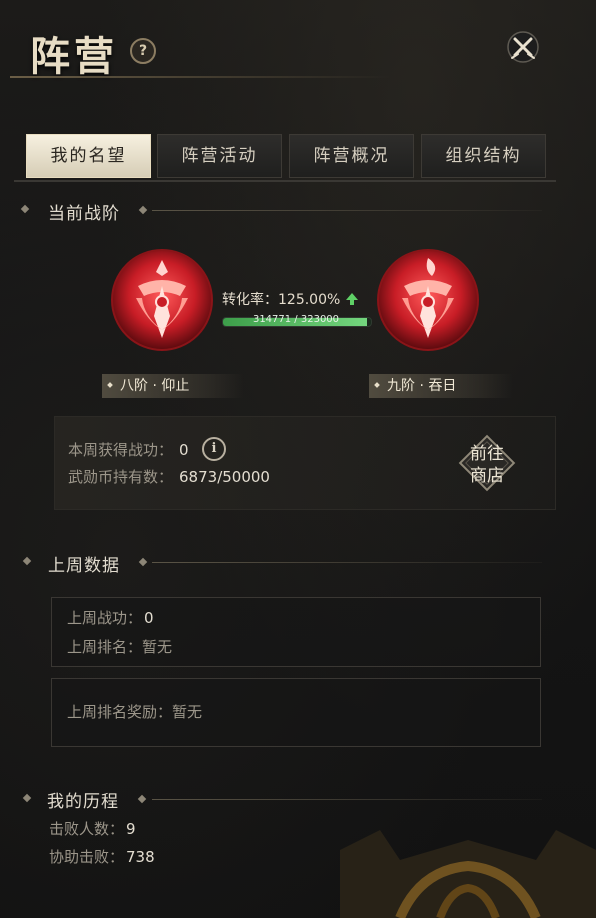 This screenshot has height=918, width=596. Describe the element at coordinates (83, 802) in the screenshot. I see `section-title-history: 我的历程` at that location.